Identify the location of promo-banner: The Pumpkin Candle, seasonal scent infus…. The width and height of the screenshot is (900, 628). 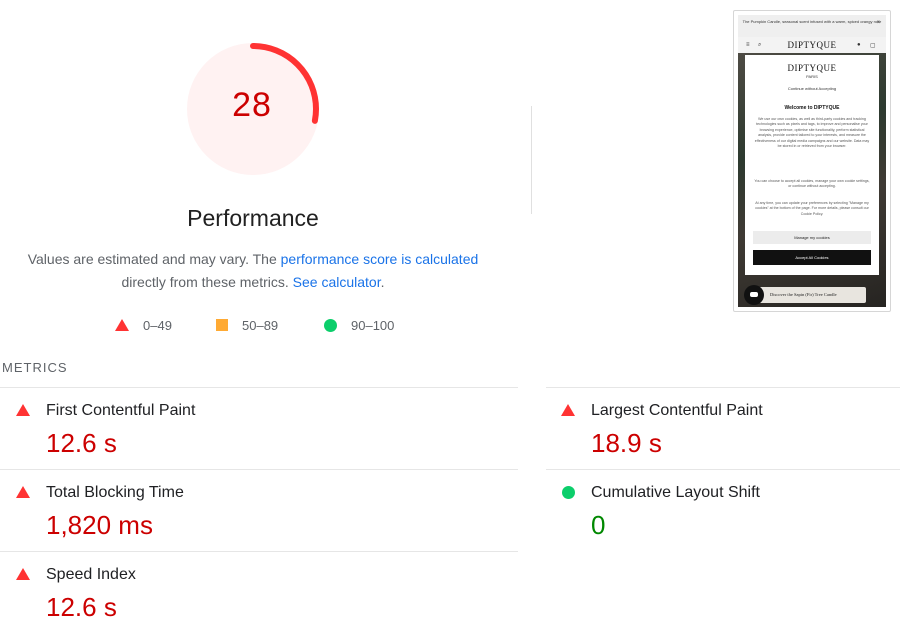
(812, 26).